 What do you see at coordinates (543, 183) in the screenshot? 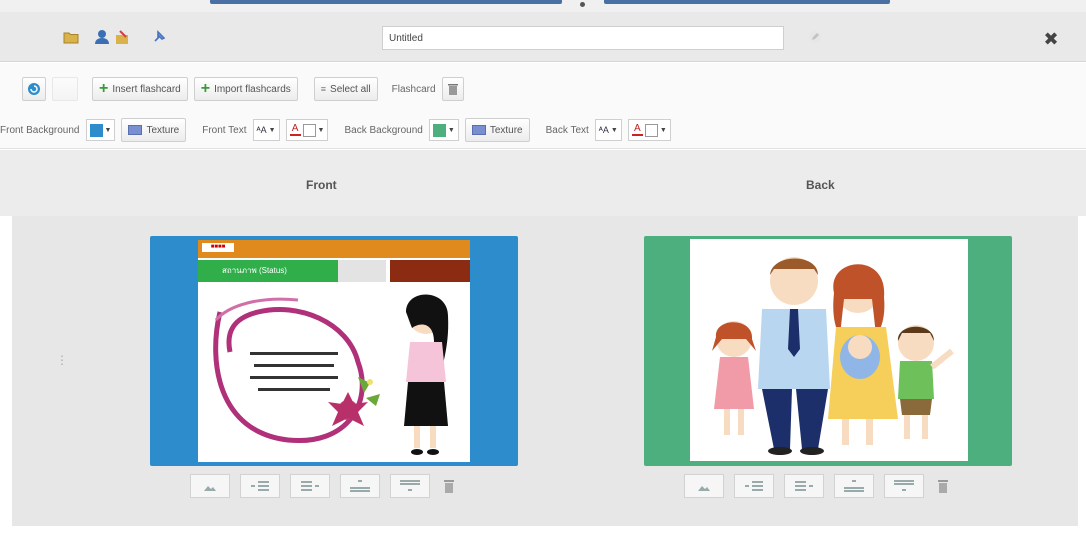
I see `column-headers: Front Back` at bounding box center [543, 183].